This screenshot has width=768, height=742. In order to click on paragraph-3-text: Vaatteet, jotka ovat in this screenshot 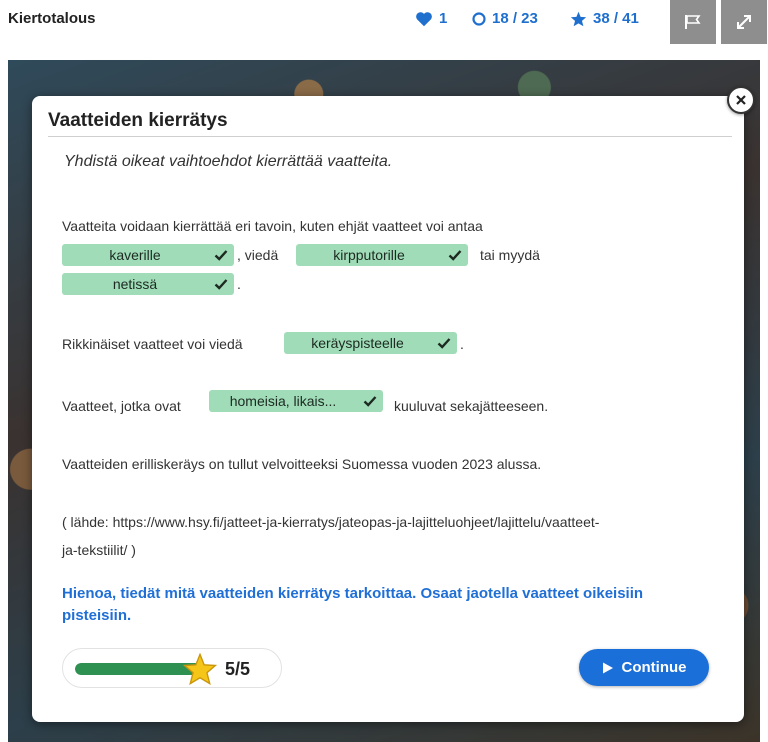, I will do `click(121, 406)`.